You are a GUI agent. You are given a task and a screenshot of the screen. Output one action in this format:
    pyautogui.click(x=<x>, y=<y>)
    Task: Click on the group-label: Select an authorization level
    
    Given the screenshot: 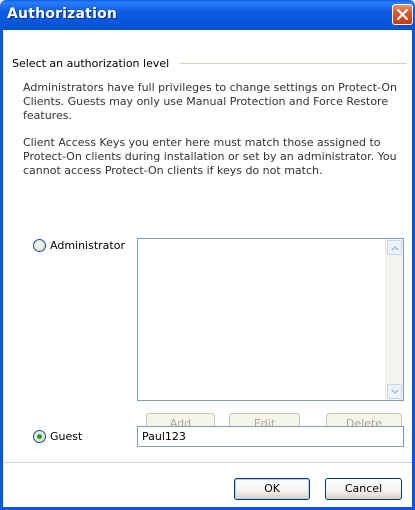 What is the action you would take?
    pyautogui.click(x=91, y=63)
    